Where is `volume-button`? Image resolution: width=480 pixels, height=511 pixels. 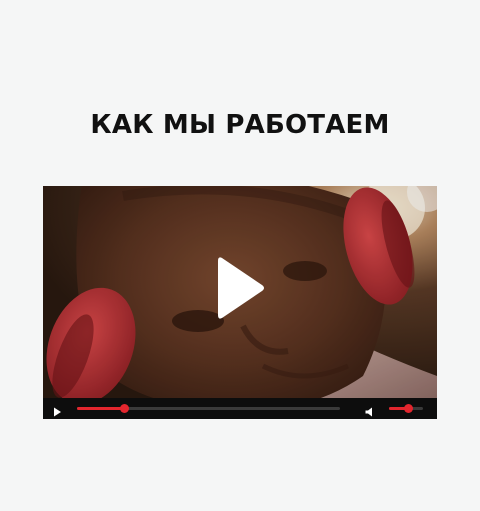 volume-button is located at coordinates (370, 410).